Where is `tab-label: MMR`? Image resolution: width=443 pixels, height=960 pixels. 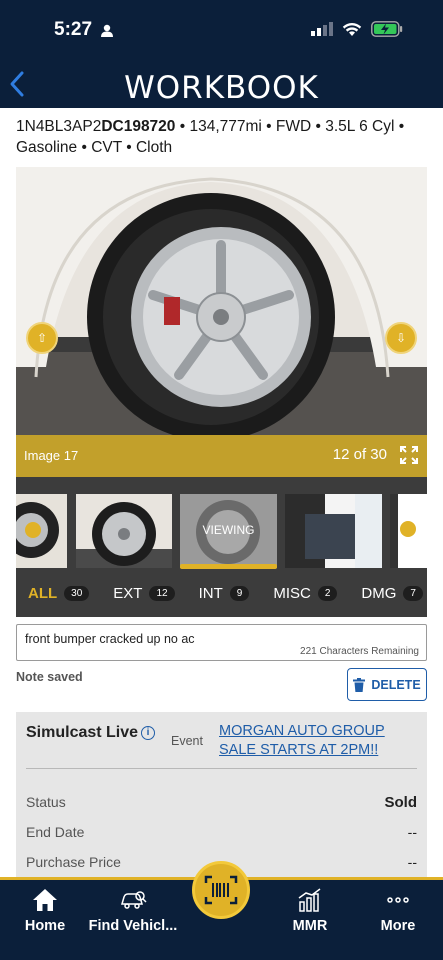
tab-label: MMR is located at coordinates (310, 926).